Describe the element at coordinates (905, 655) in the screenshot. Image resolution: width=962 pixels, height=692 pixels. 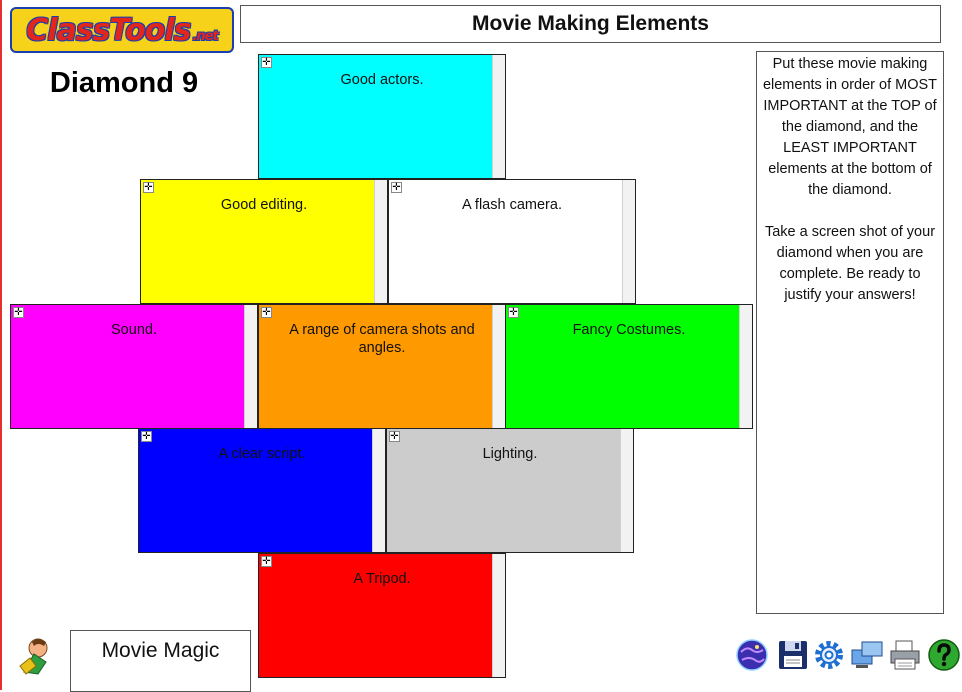
I see `print-icon` at that location.